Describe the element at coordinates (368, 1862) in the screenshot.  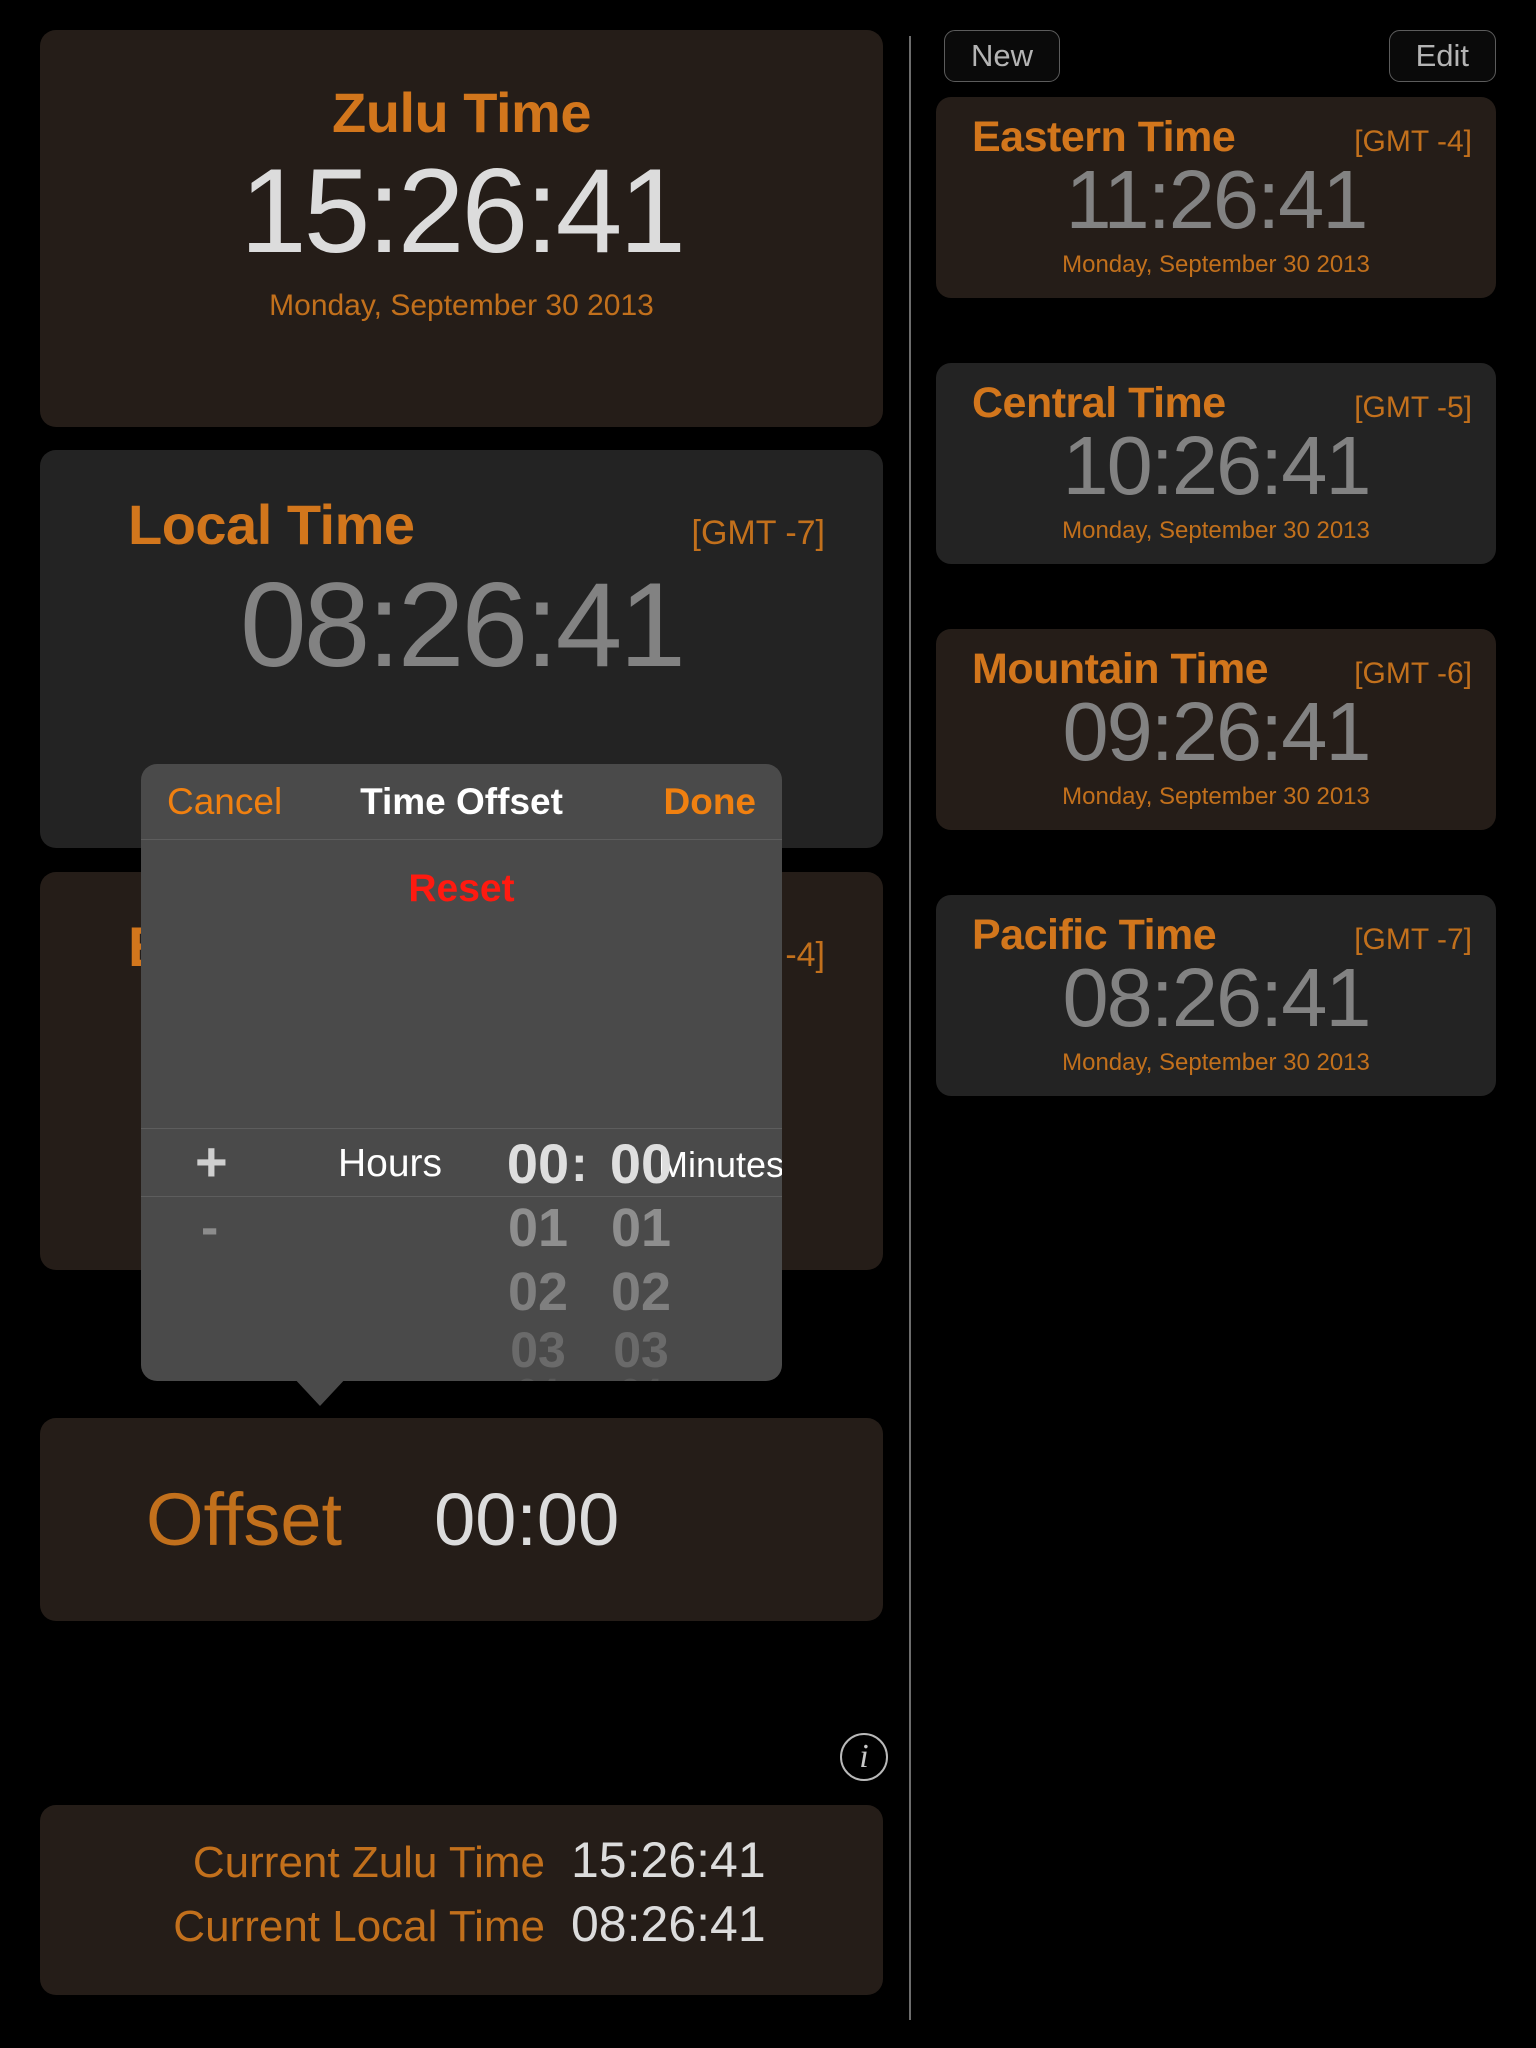
I see `current-zulu-label: Current Zulu Time` at that location.